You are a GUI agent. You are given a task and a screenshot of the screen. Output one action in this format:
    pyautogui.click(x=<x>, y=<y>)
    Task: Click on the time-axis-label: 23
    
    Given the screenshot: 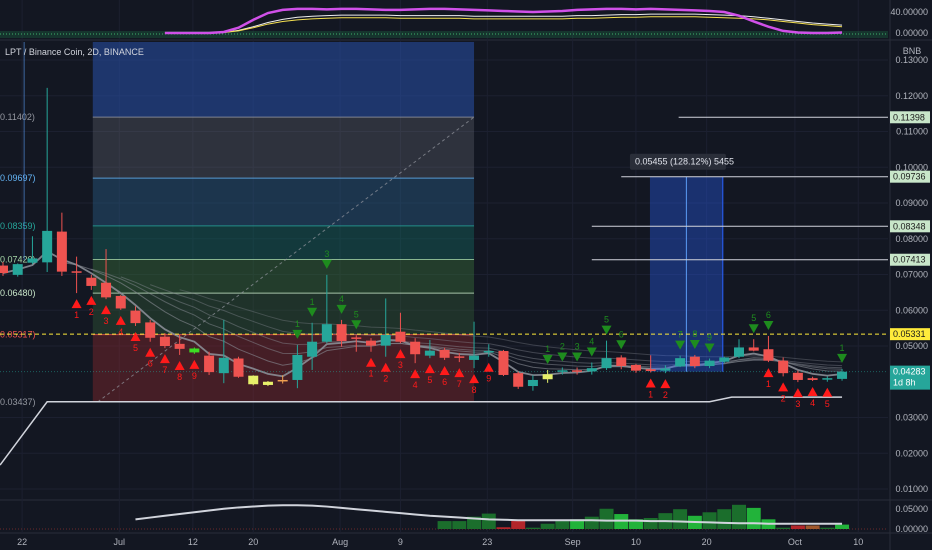 What is the action you would take?
    pyautogui.click(x=487, y=542)
    